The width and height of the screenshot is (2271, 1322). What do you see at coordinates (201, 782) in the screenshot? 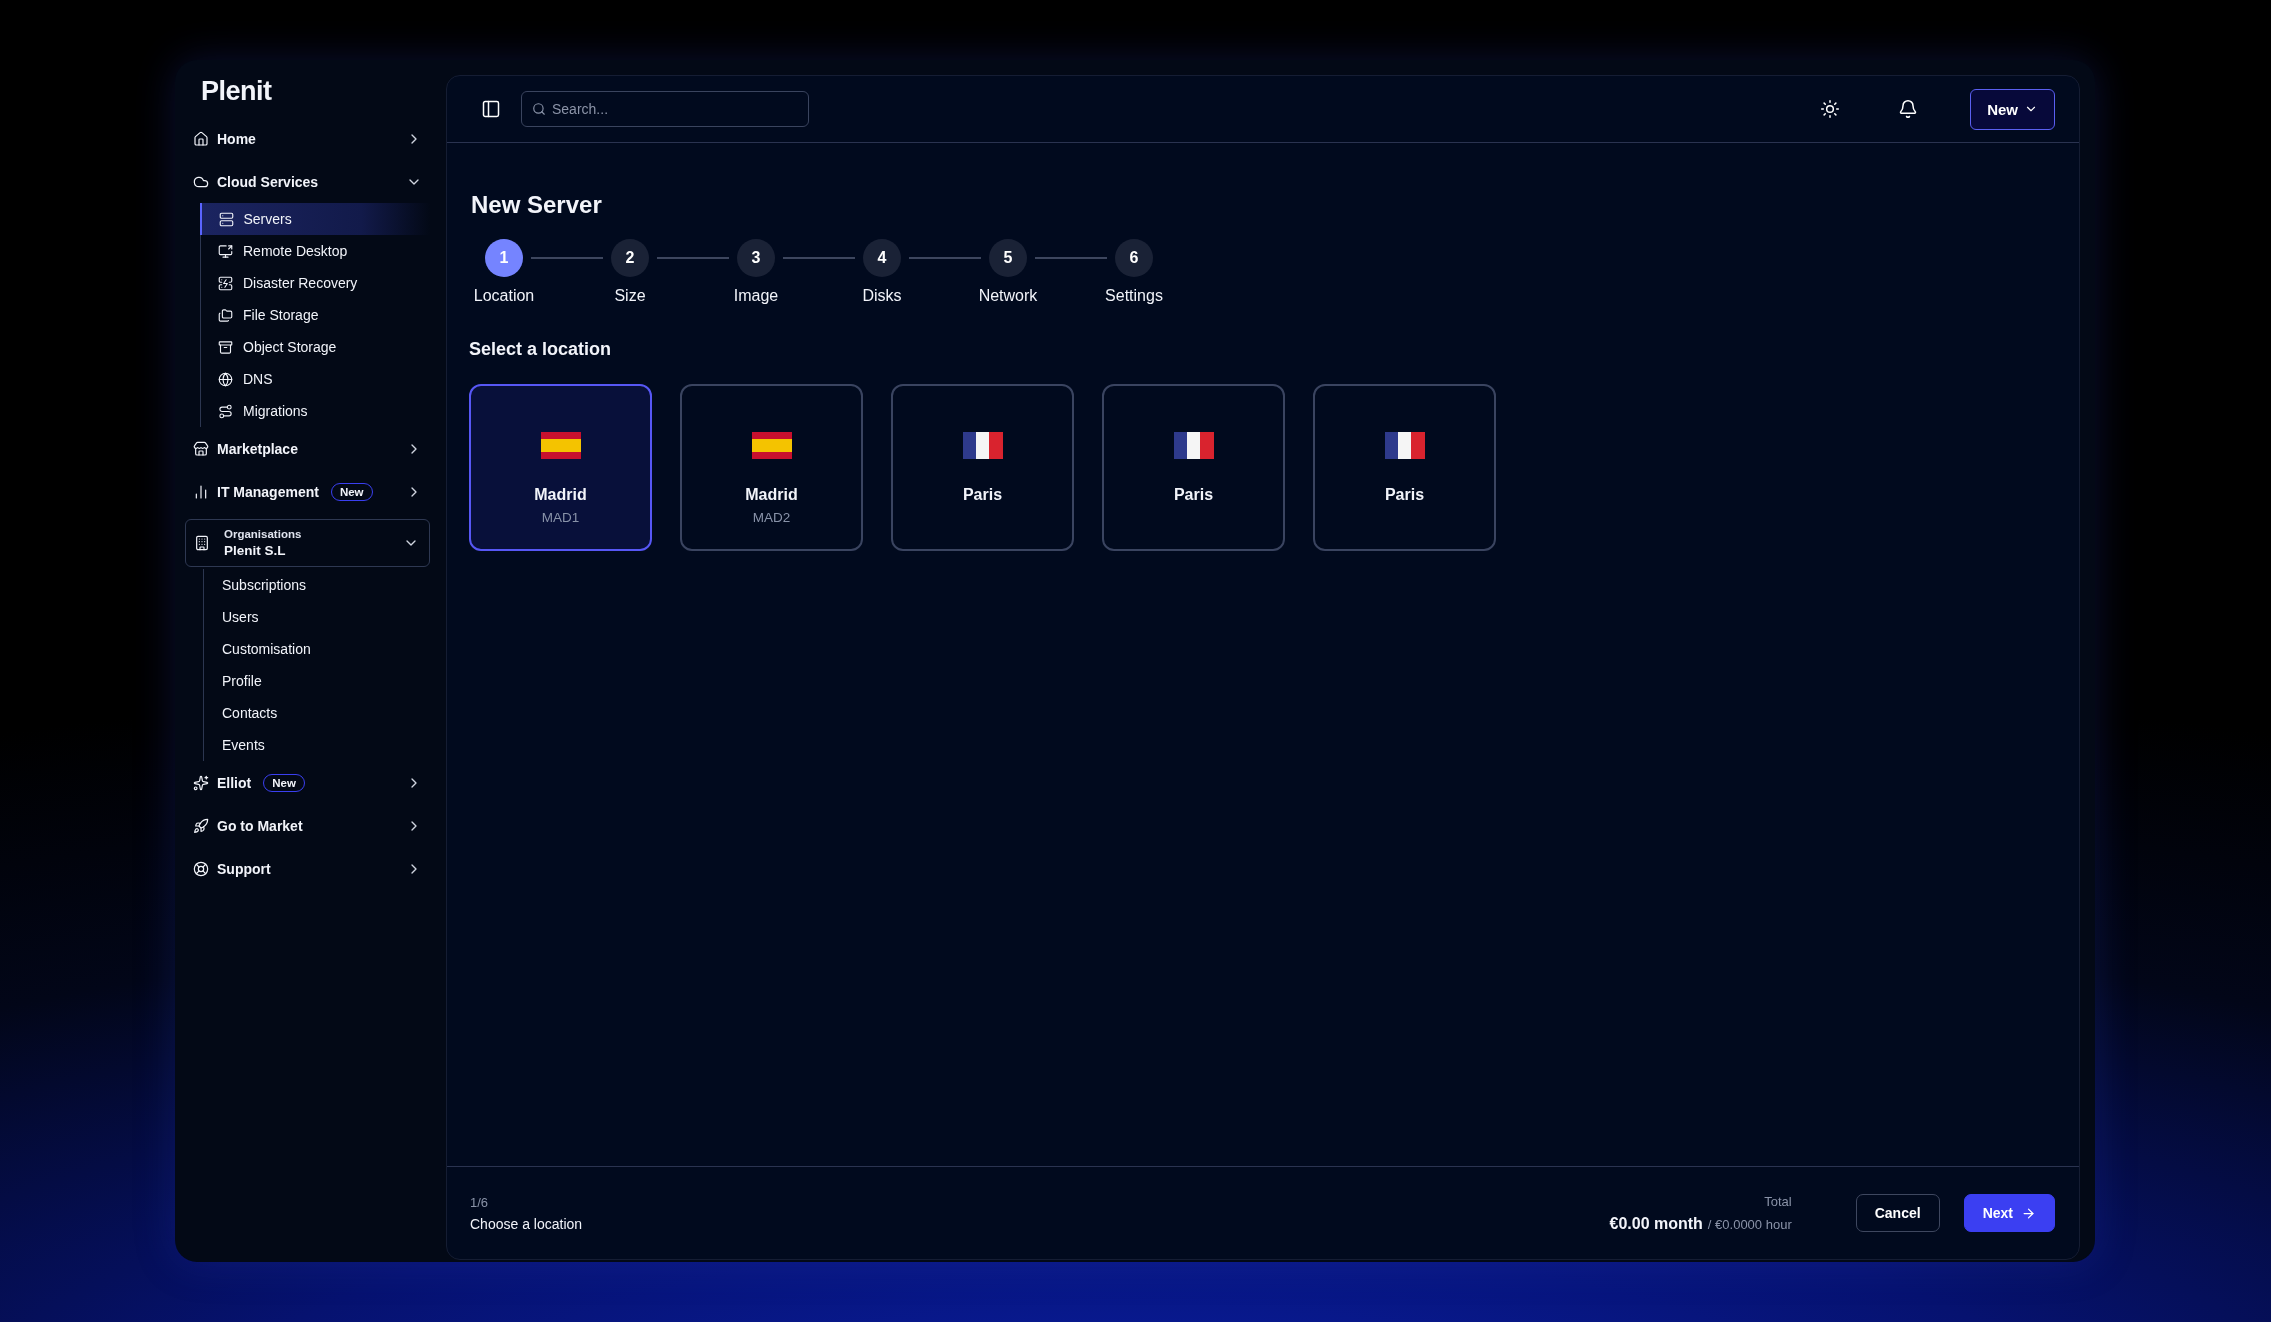
I see `sparkles-icon` at bounding box center [201, 782].